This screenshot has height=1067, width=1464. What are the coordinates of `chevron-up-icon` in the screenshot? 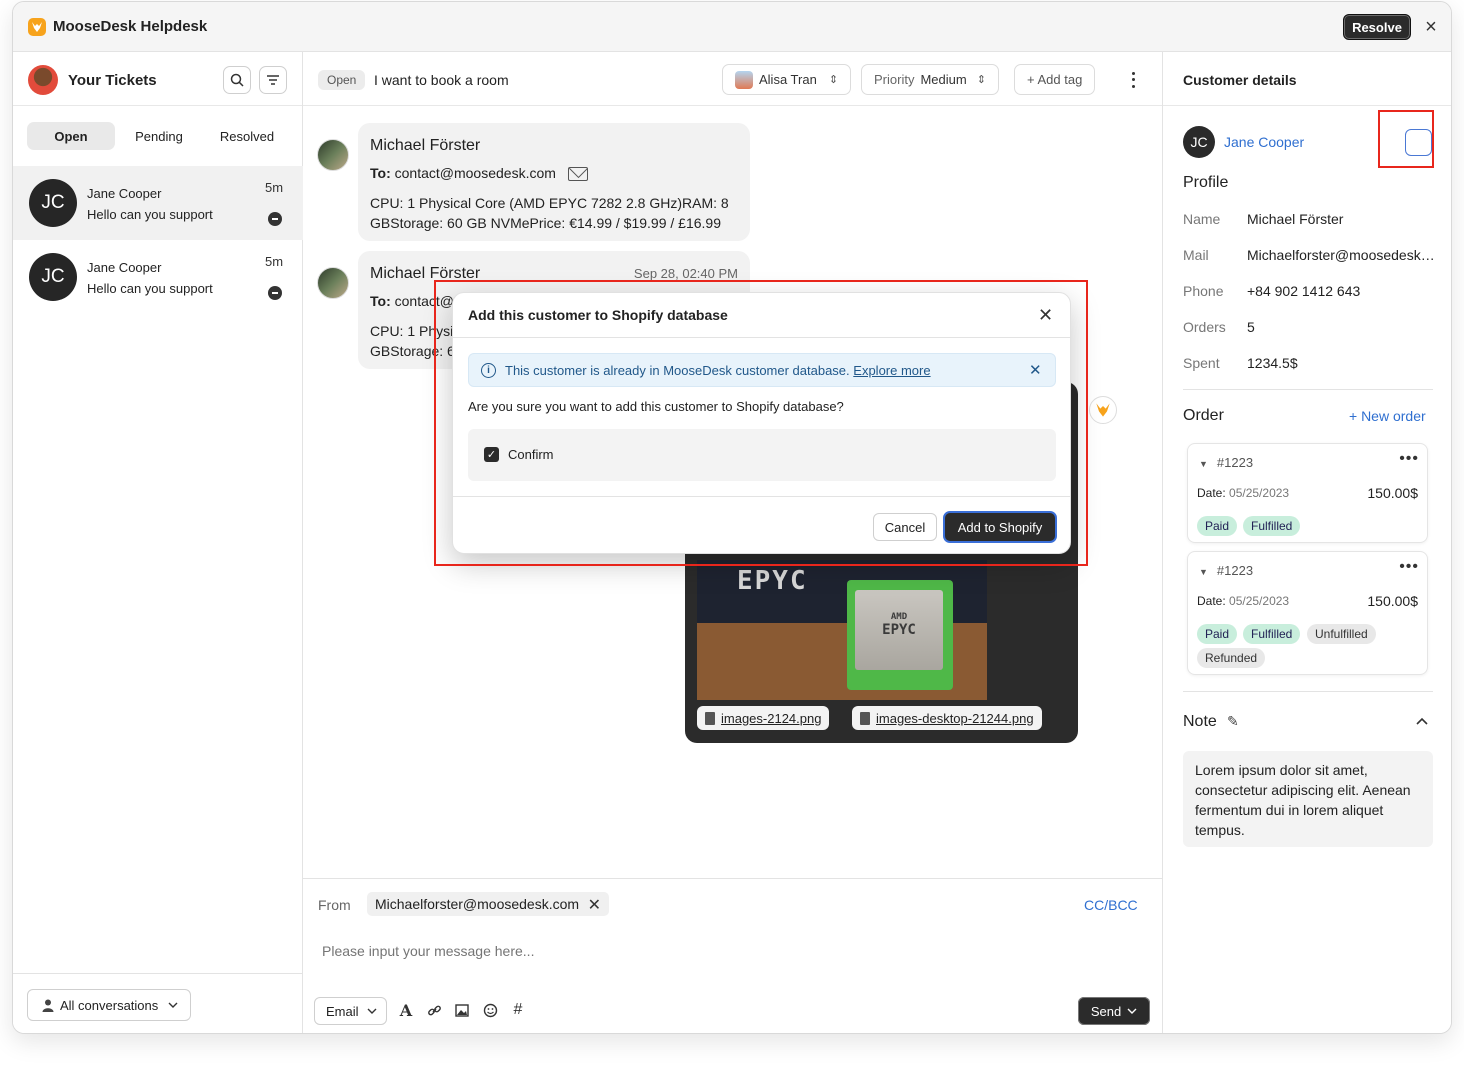 It's located at (1422, 720).